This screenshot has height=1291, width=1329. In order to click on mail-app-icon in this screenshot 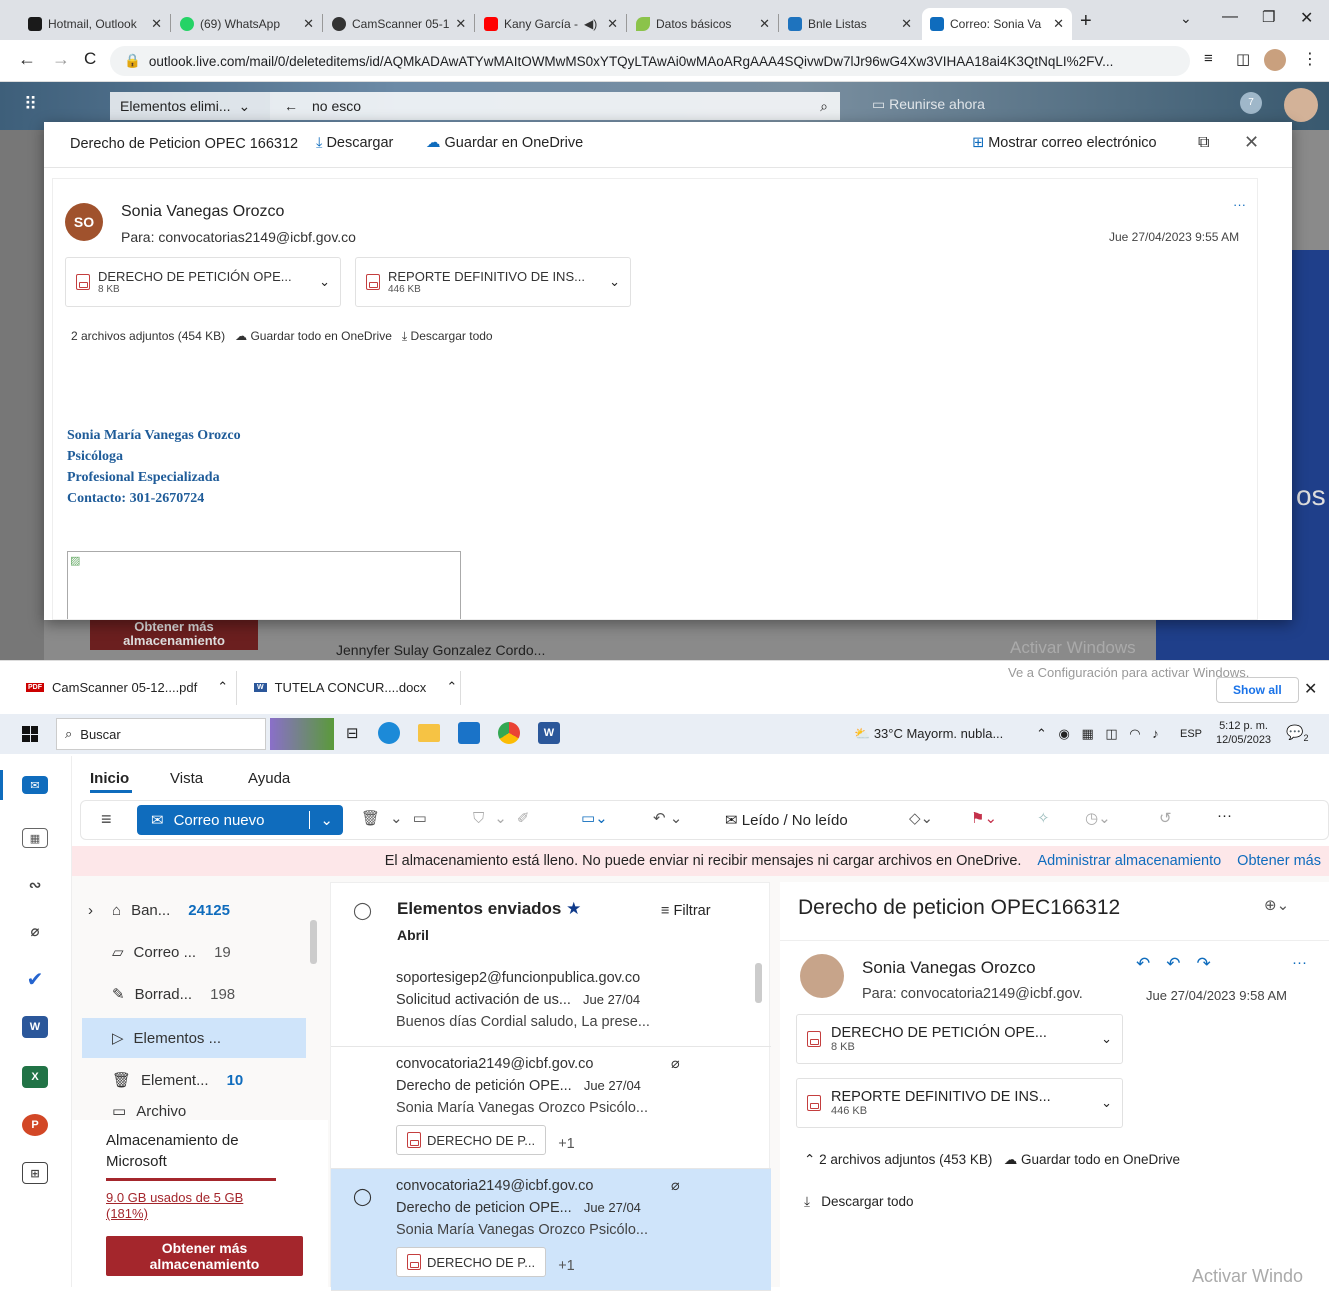, I will do `click(469, 733)`.